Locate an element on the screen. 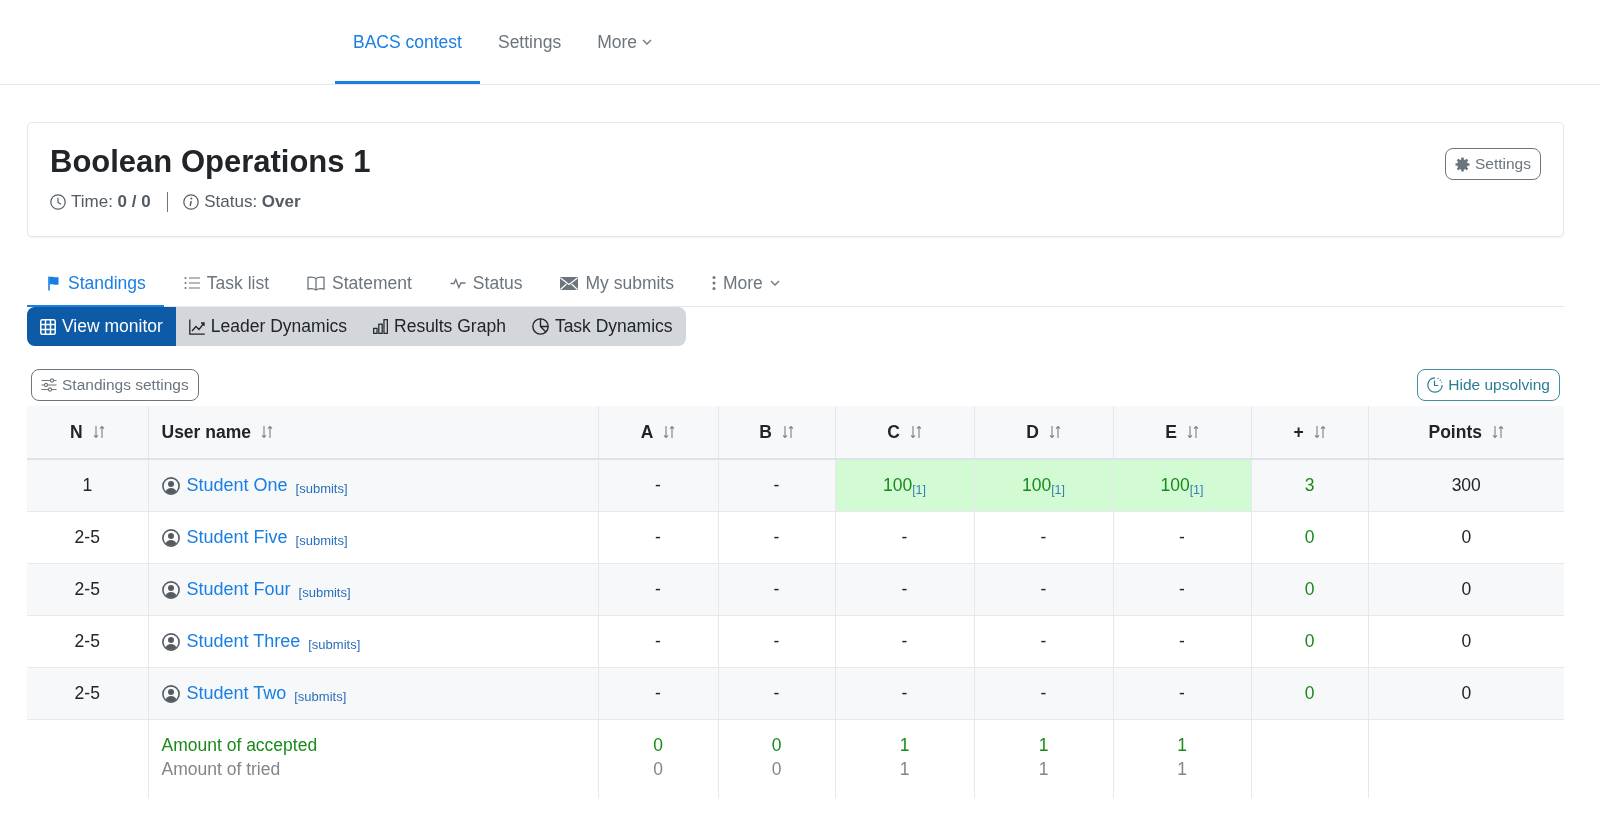  column-header: D is located at coordinates (1043, 432).